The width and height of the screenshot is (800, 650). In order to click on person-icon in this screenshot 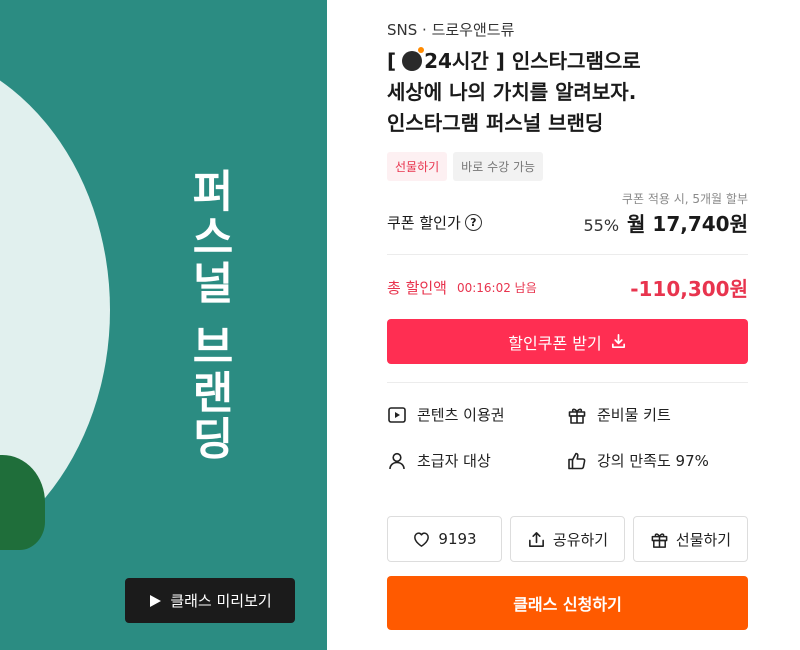, I will do `click(397, 460)`.